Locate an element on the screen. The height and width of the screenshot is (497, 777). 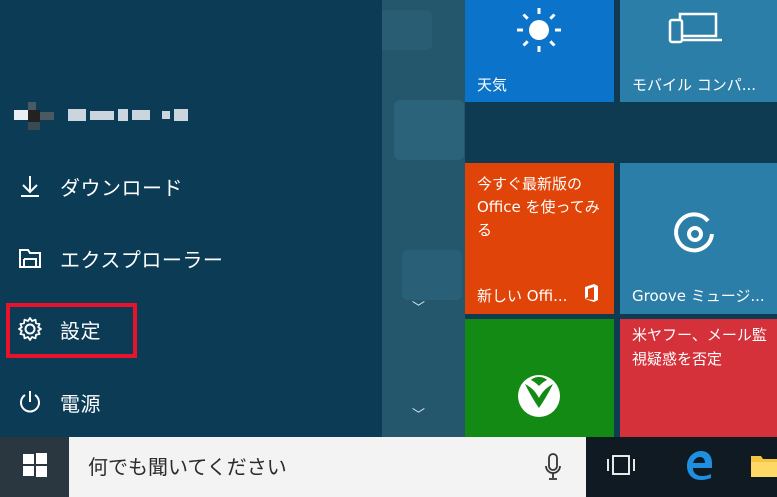
file-explorer-button is located at coordinates (762, 467).